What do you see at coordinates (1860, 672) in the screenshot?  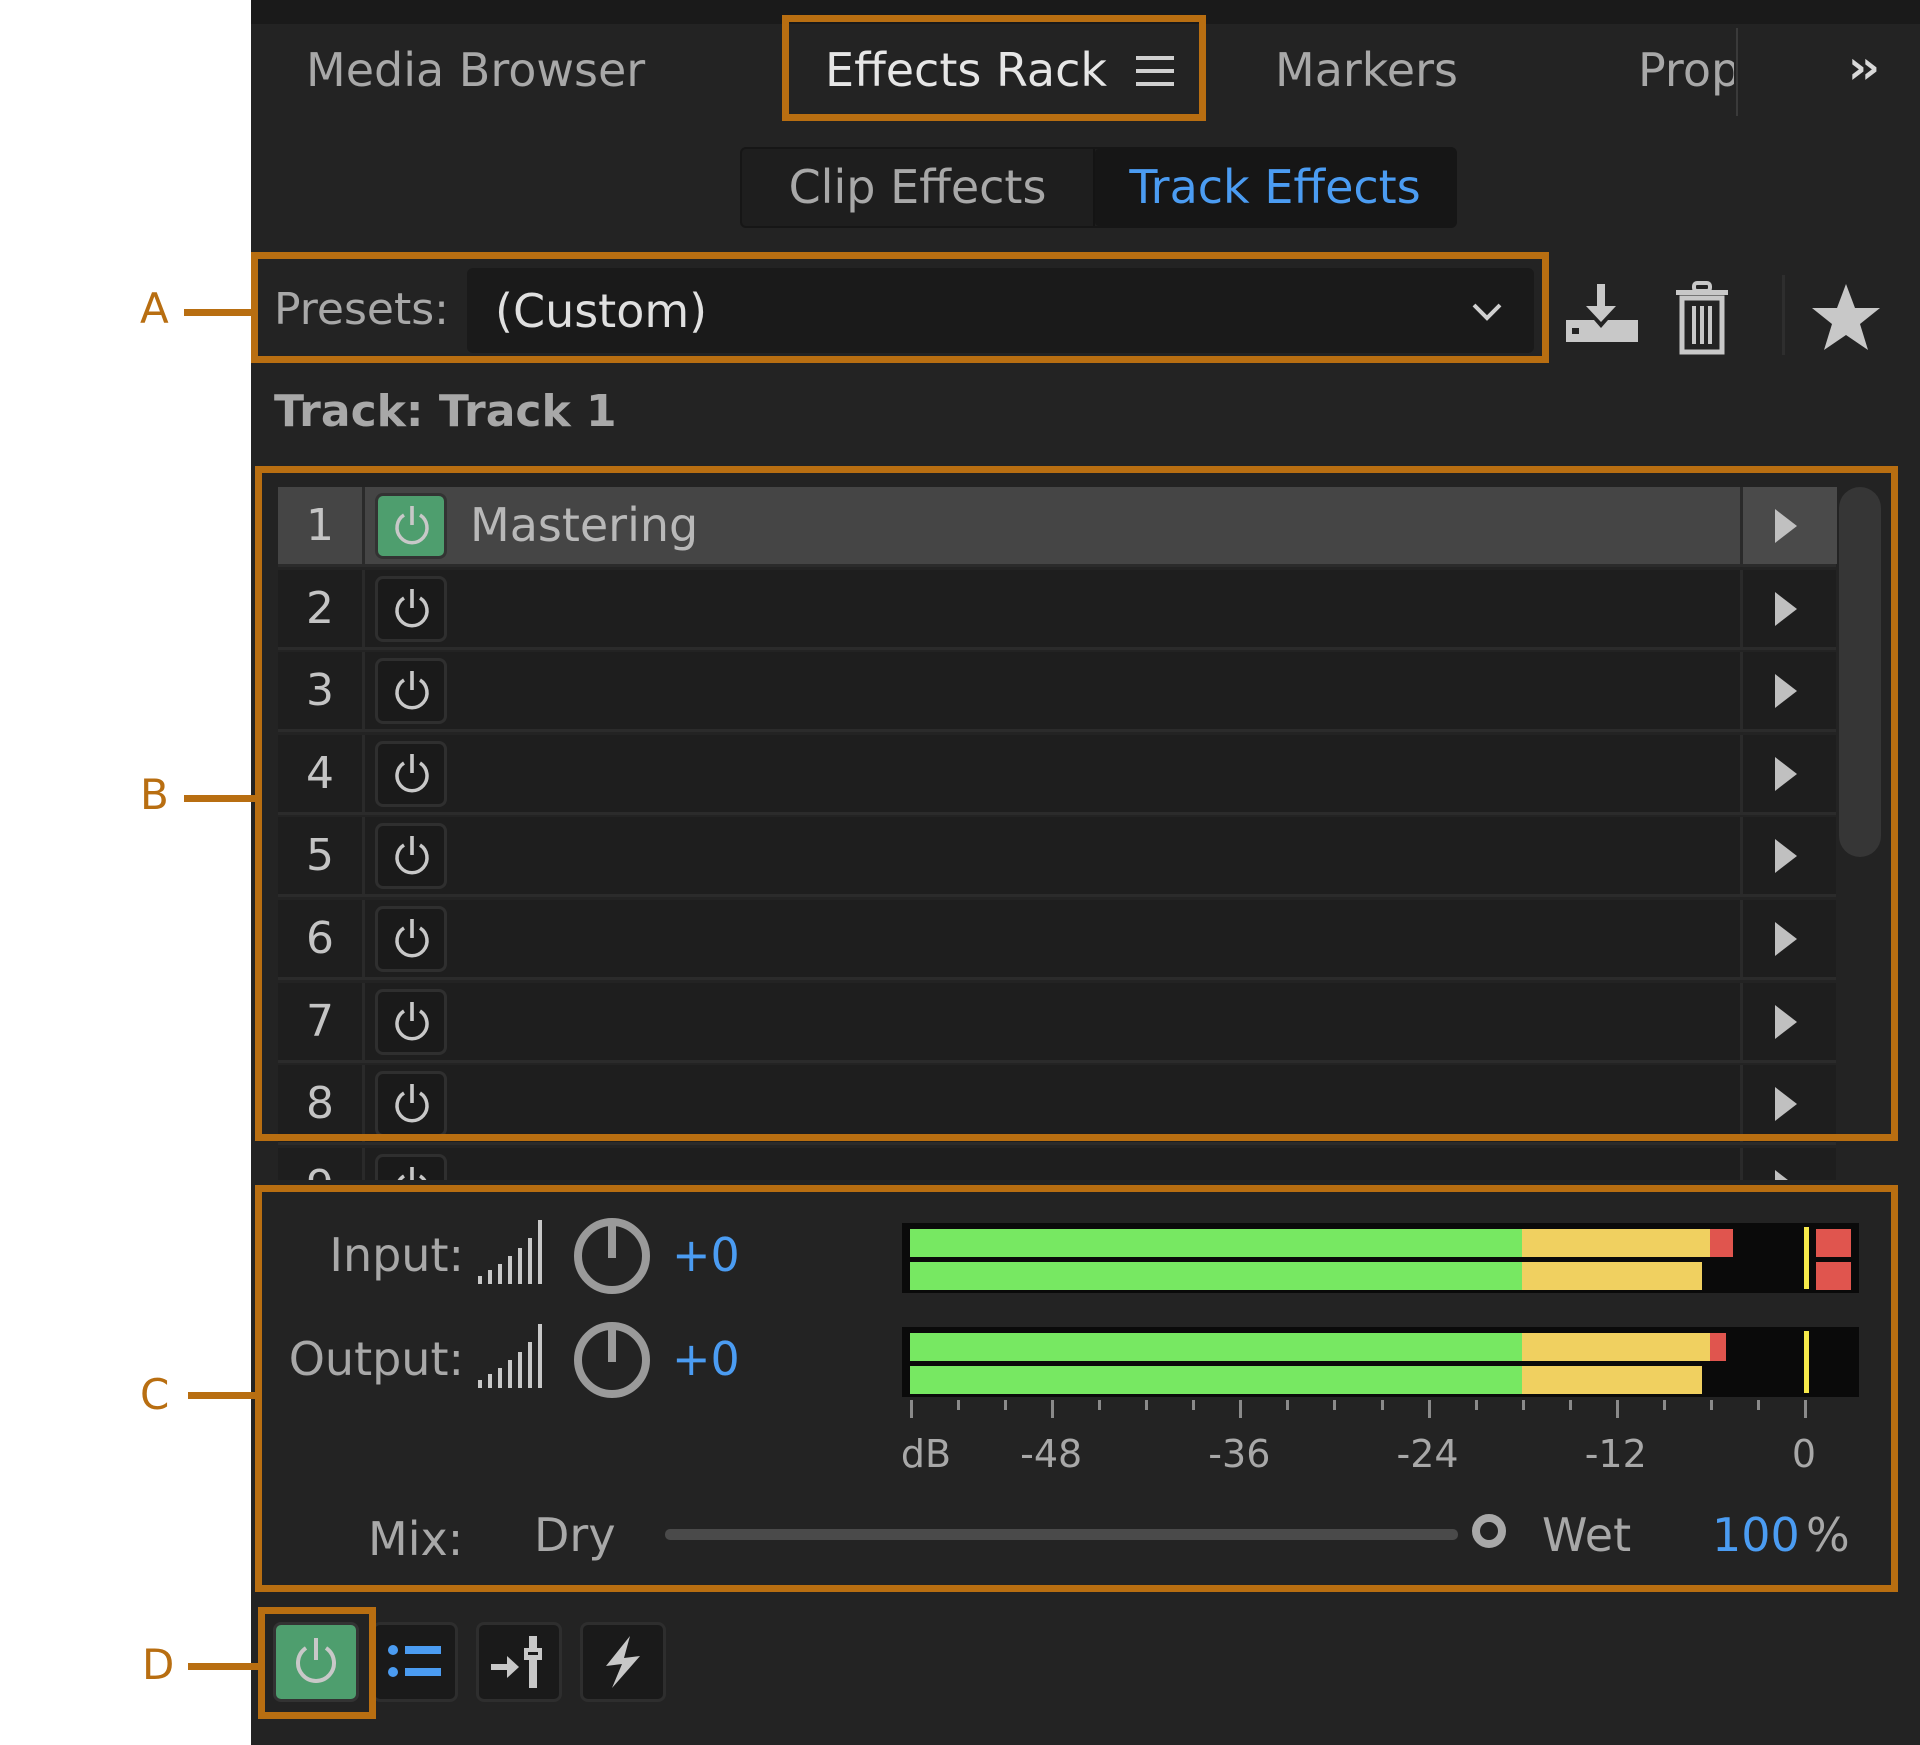 I see `scrollbar` at bounding box center [1860, 672].